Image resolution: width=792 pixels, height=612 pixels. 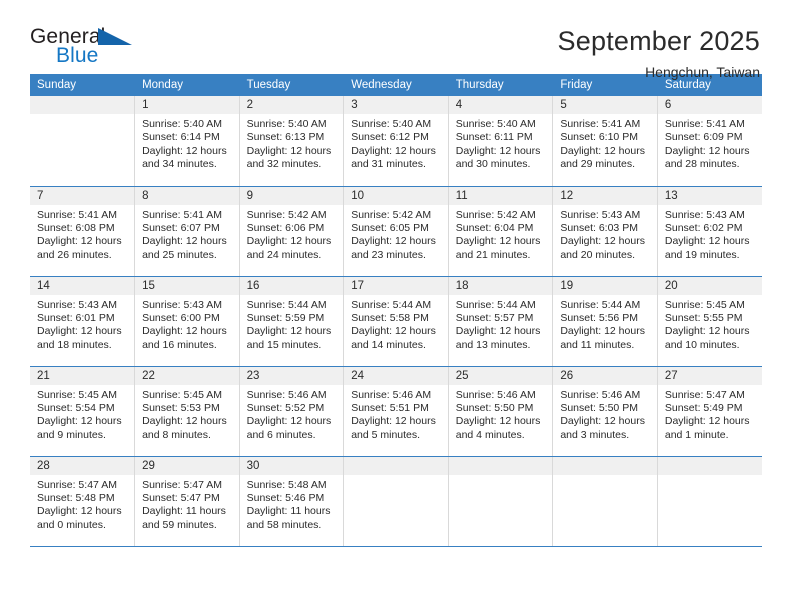 What do you see at coordinates (600, 304) in the screenshot?
I see `sun-detail-line: Sunrise: 5:44 AM` at bounding box center [600, 304].